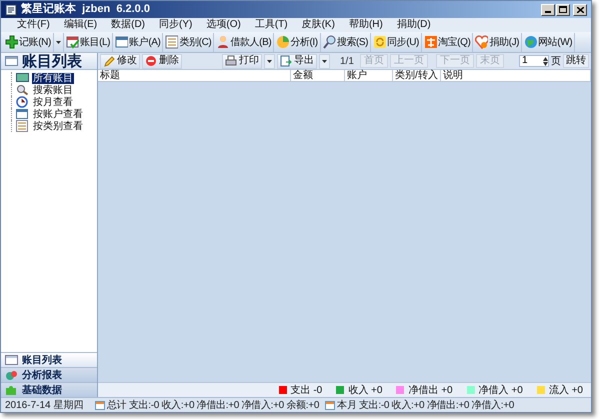  I want to click on legend-label: 支出 -0, so click(306, 391).